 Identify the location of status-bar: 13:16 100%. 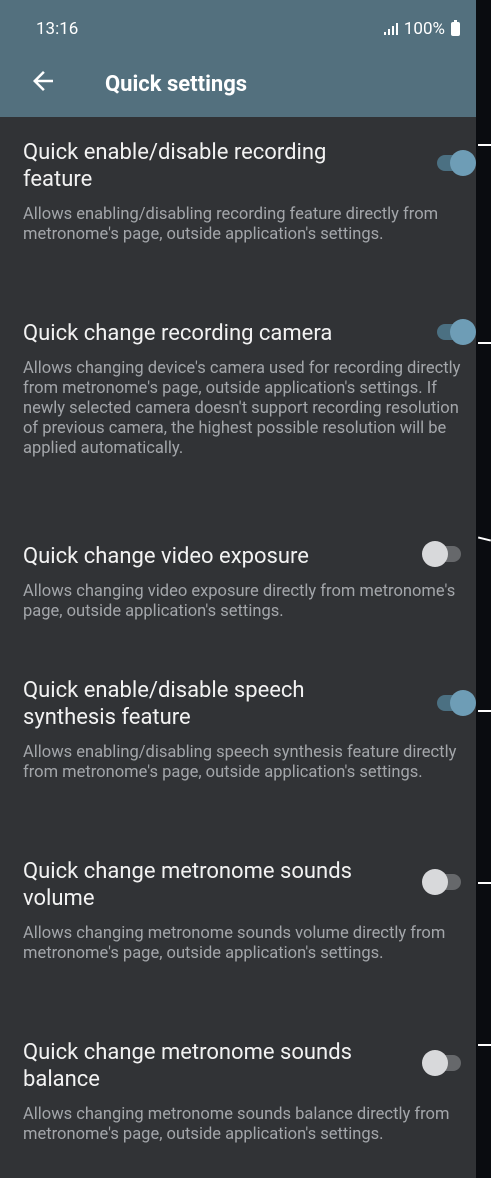
(238, 24).